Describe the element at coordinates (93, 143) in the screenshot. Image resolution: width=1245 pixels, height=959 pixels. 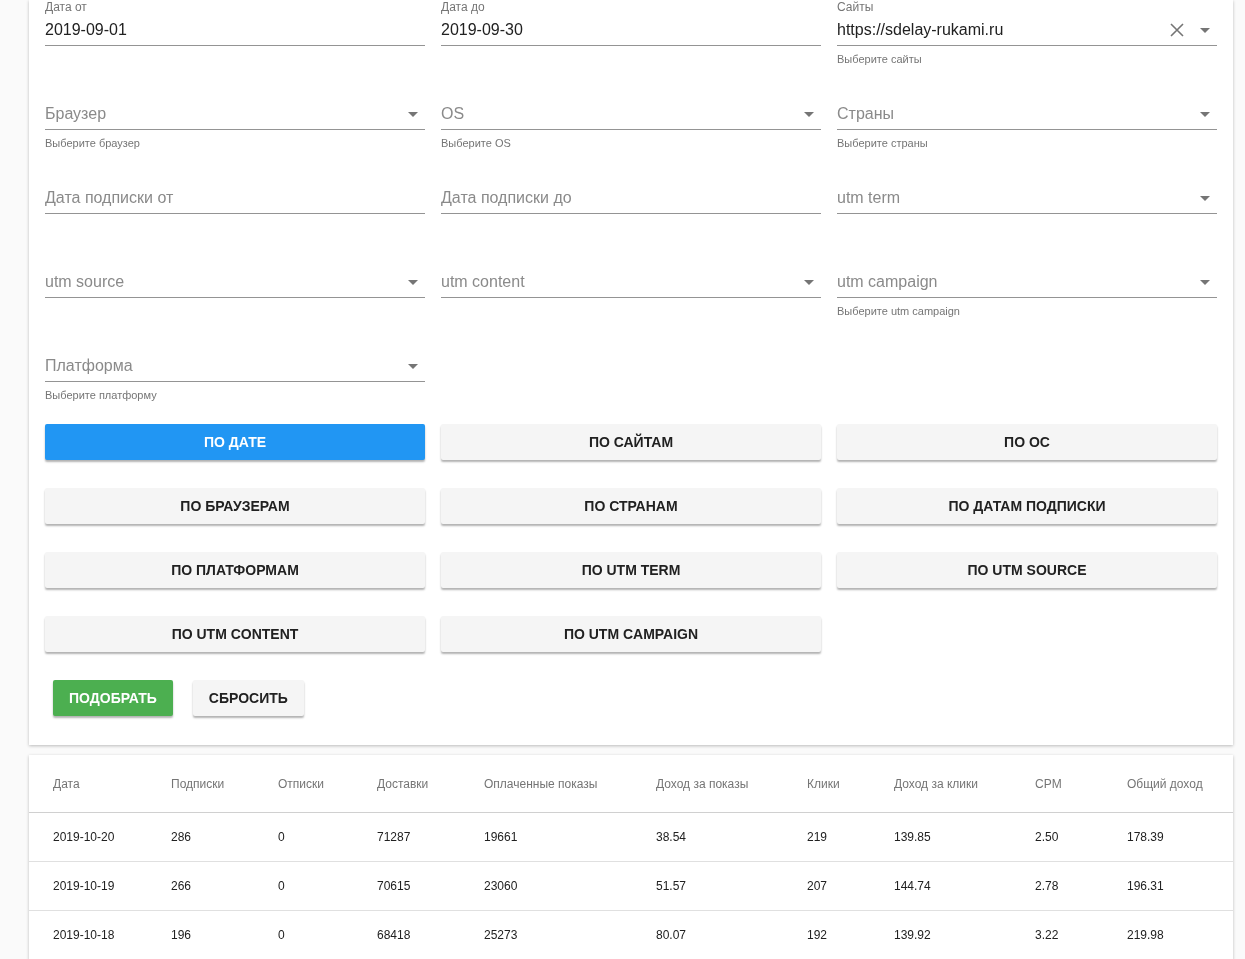
I see `field-hint: Выберите браузер` at that location.